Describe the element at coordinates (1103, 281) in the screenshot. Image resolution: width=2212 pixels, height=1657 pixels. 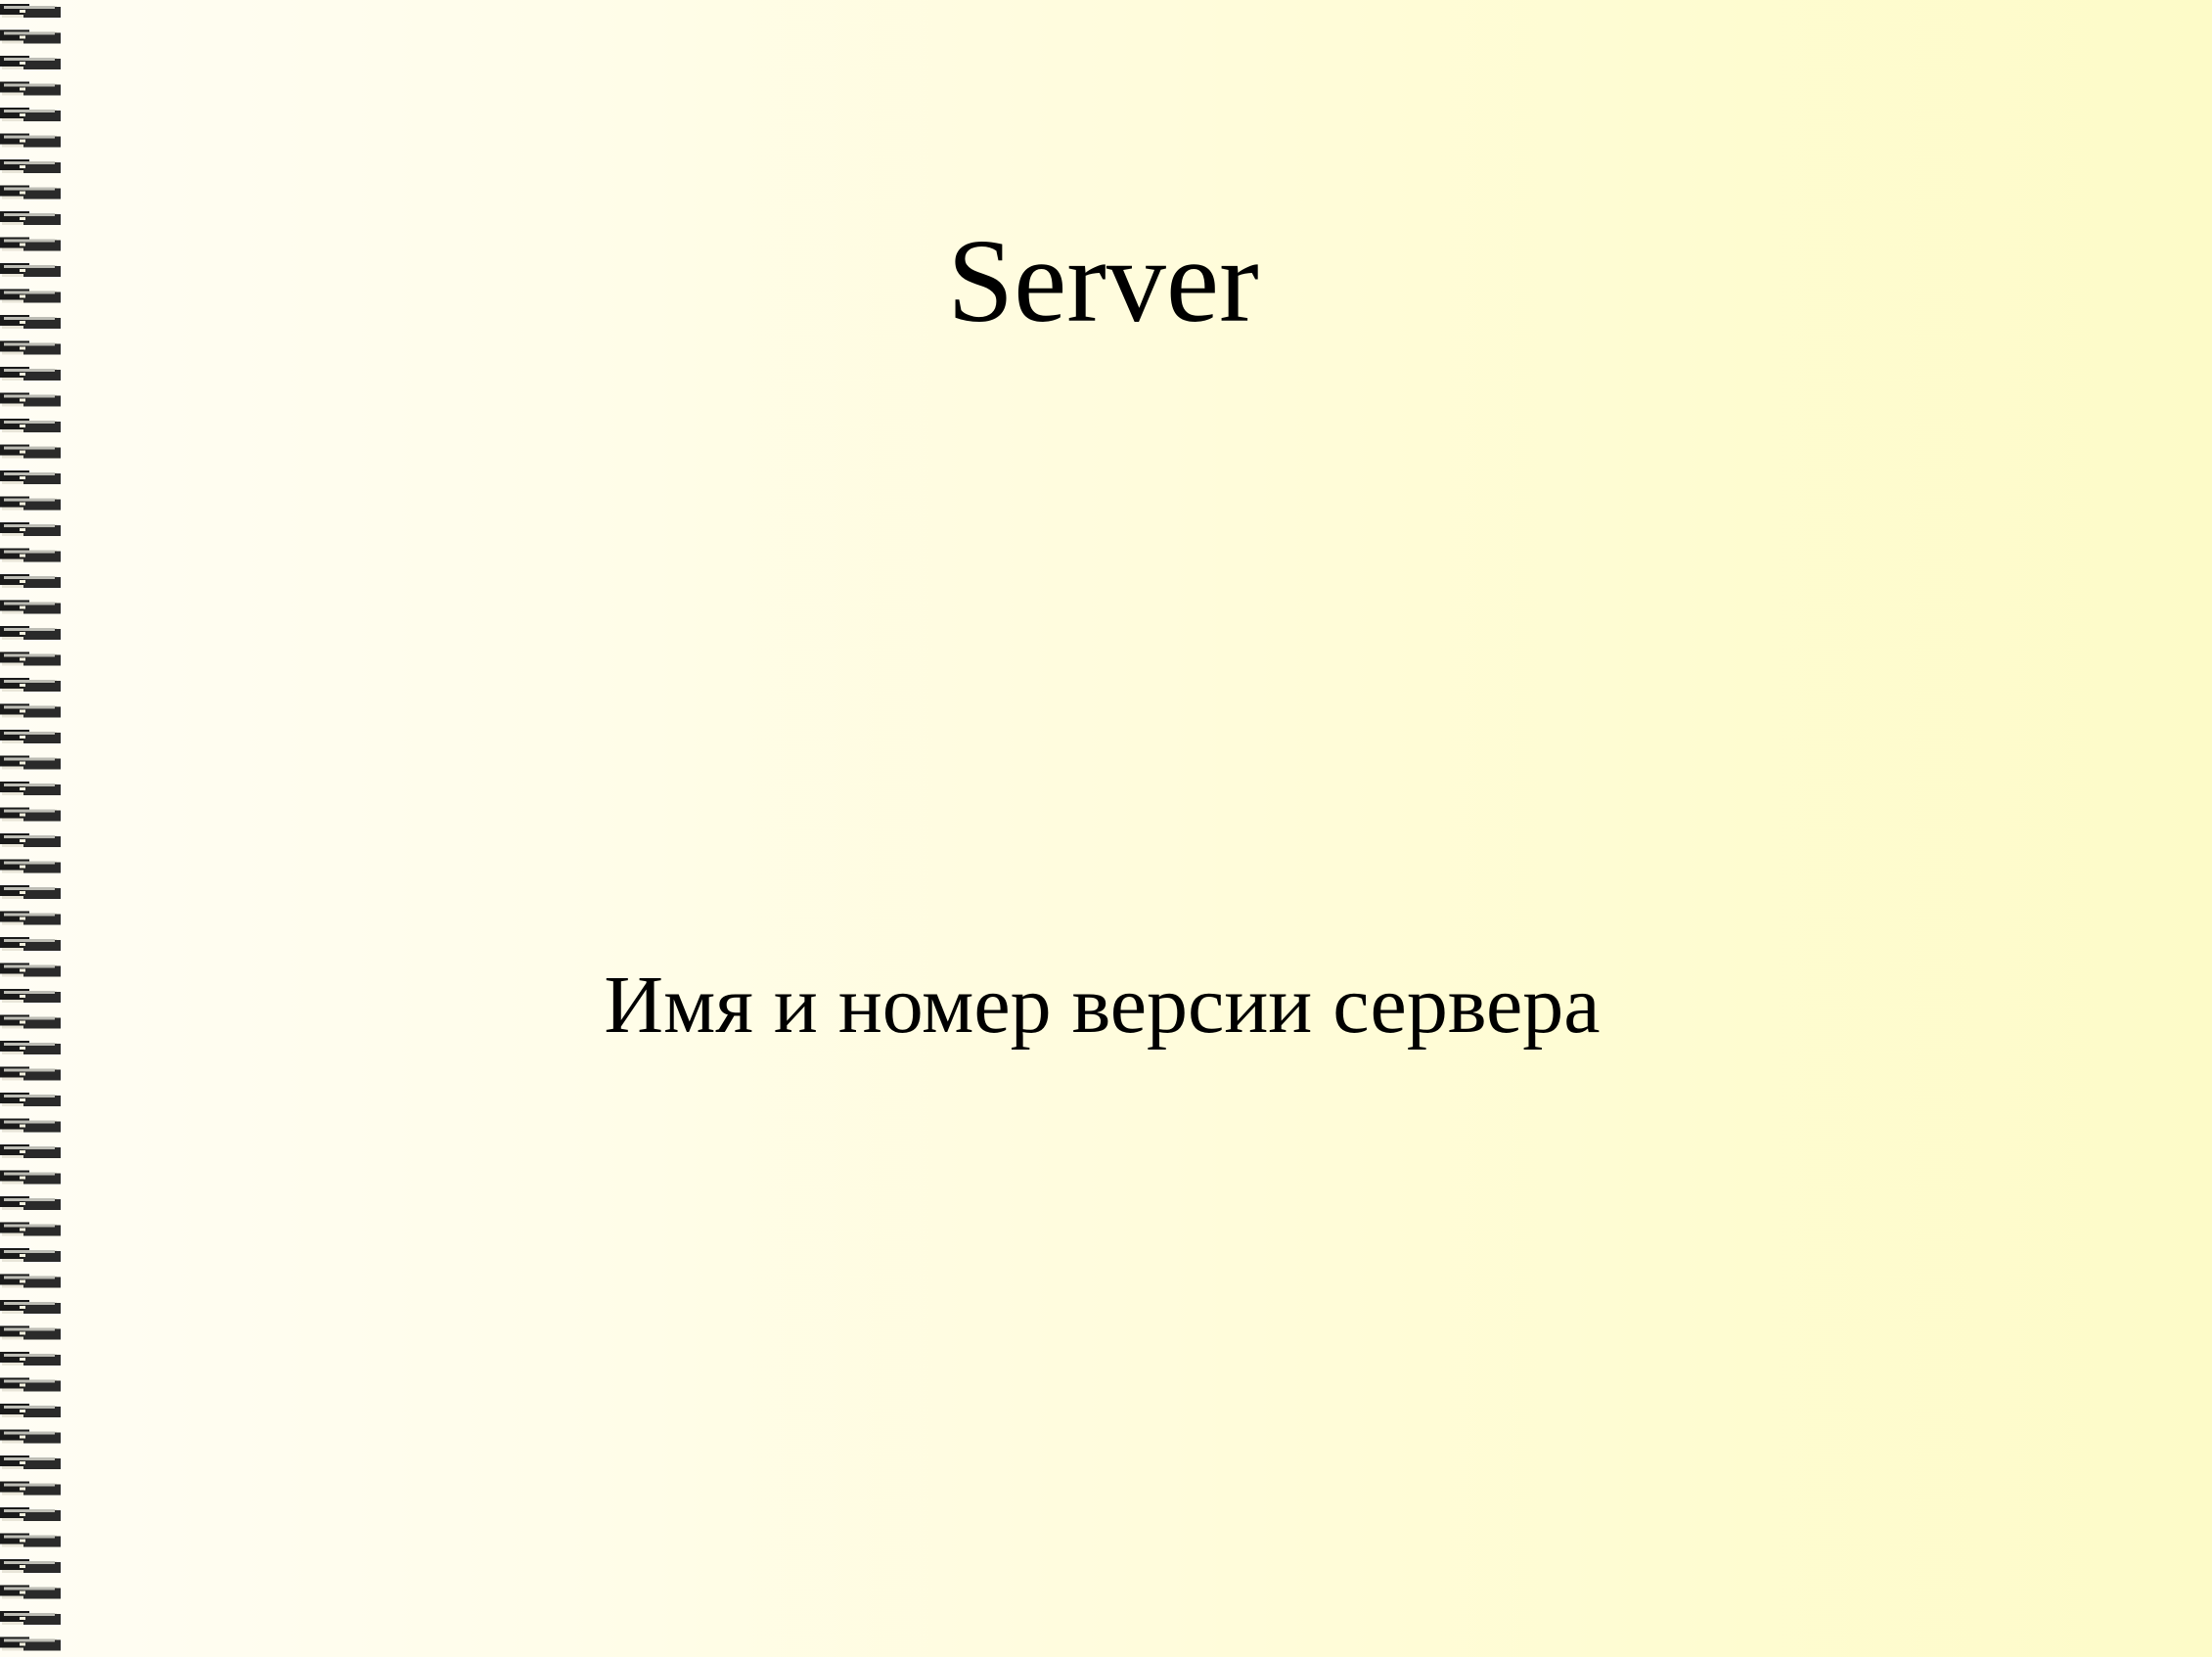
I see `slide-title: Server` at that location.